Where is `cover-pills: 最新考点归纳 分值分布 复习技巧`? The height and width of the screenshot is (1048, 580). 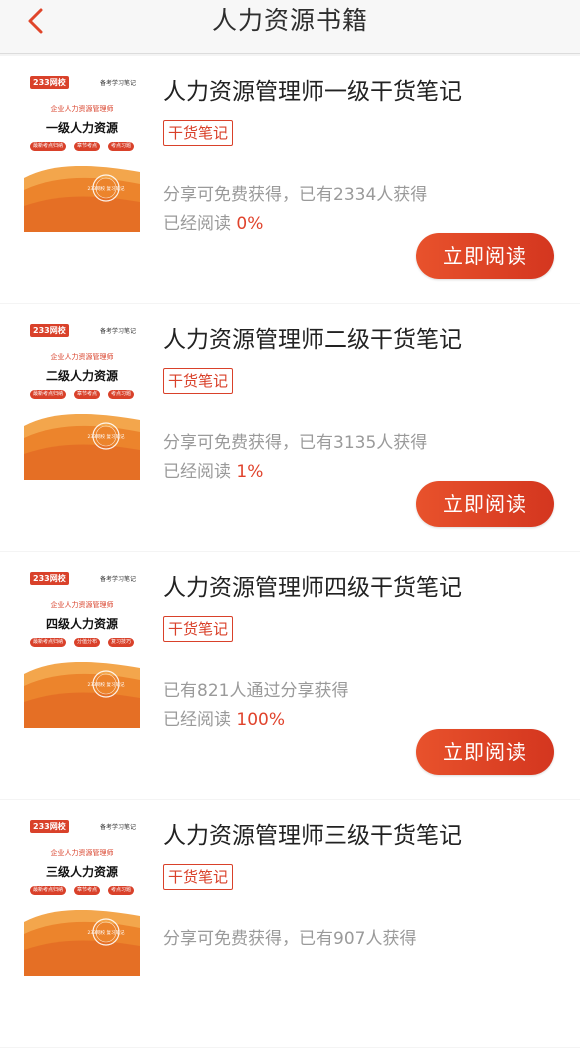
cover-pills: 最新考点归纳 分值分布 复习技巧 is located at coordinates (82, 642).